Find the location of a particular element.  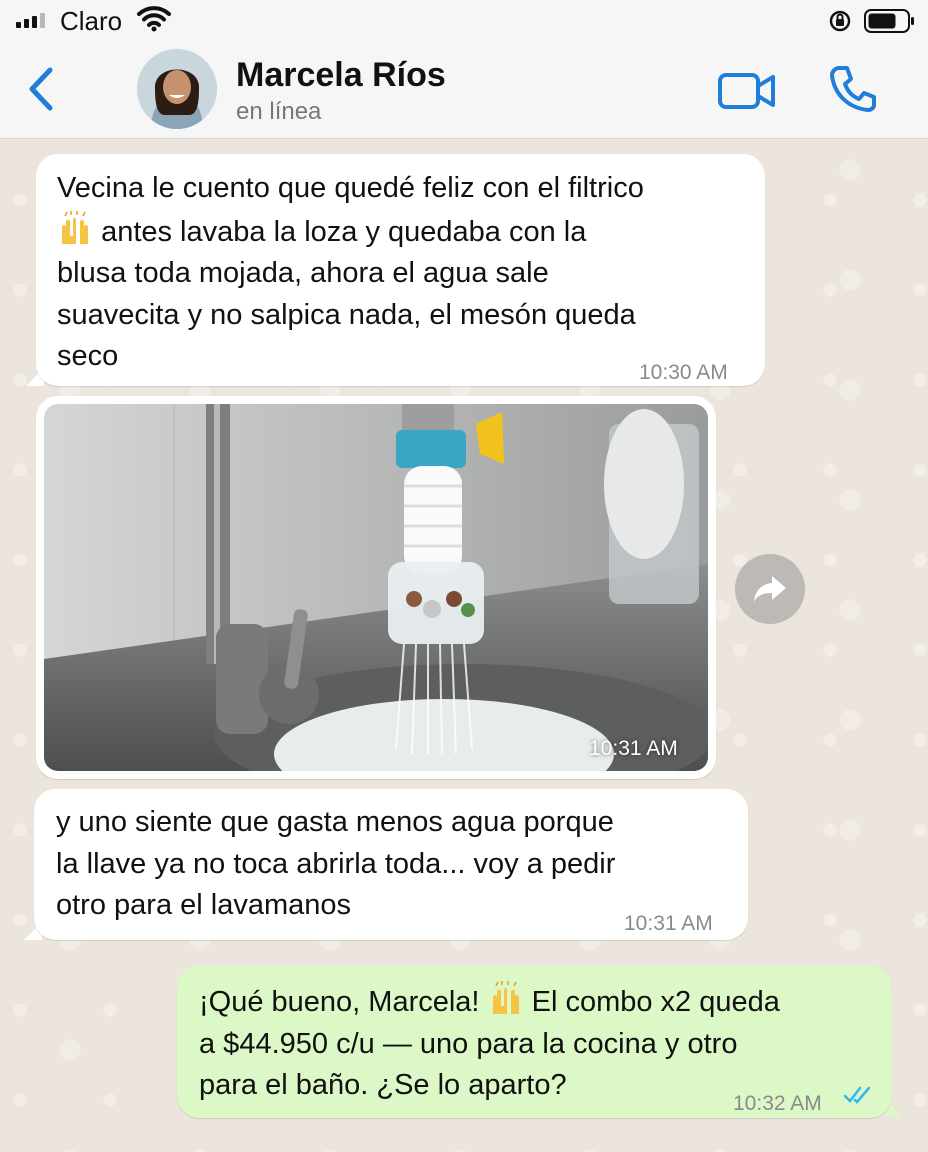

forward-button is located at coordinates (770, 589).